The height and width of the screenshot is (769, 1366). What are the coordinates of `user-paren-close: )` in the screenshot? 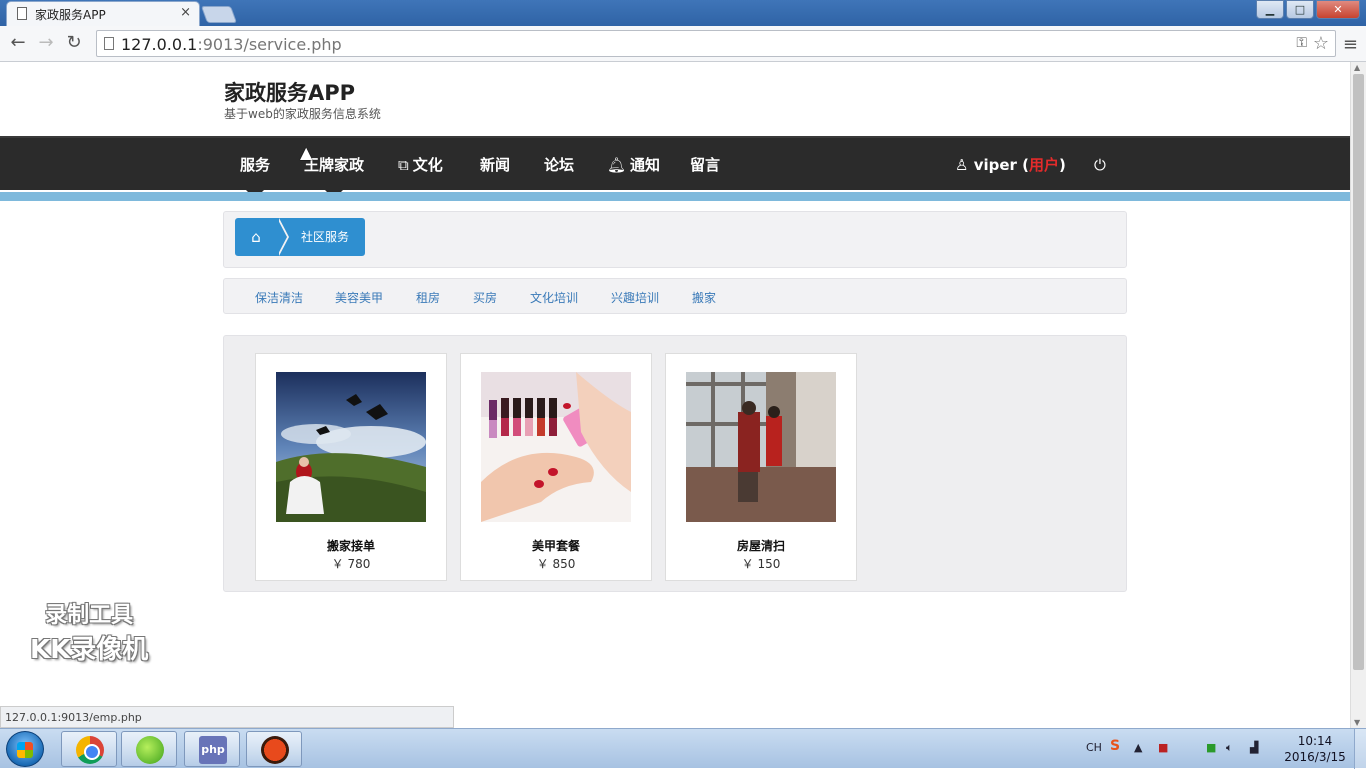 It's located at (1062, 165).